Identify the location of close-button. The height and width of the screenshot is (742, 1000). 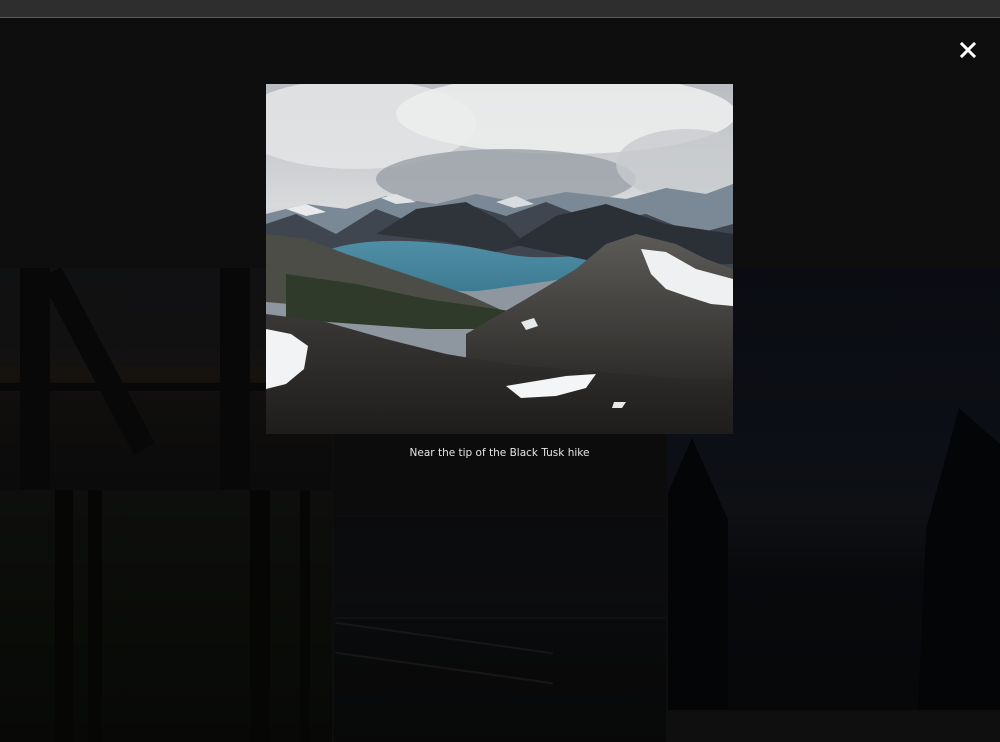
(968, 50).